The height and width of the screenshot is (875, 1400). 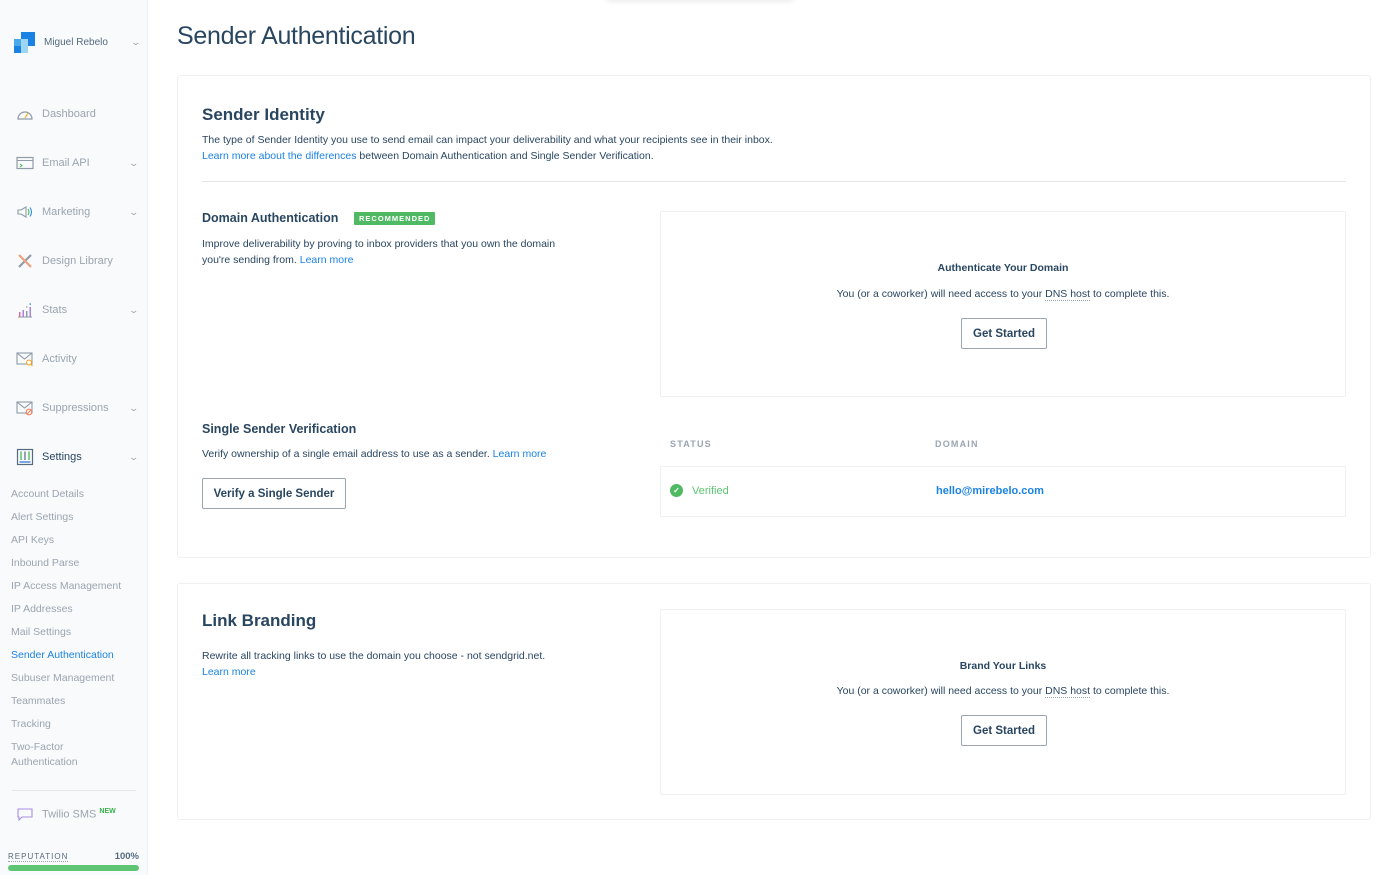 I want to click on check-circle-icon: ✓, so click(x=676, y=490).